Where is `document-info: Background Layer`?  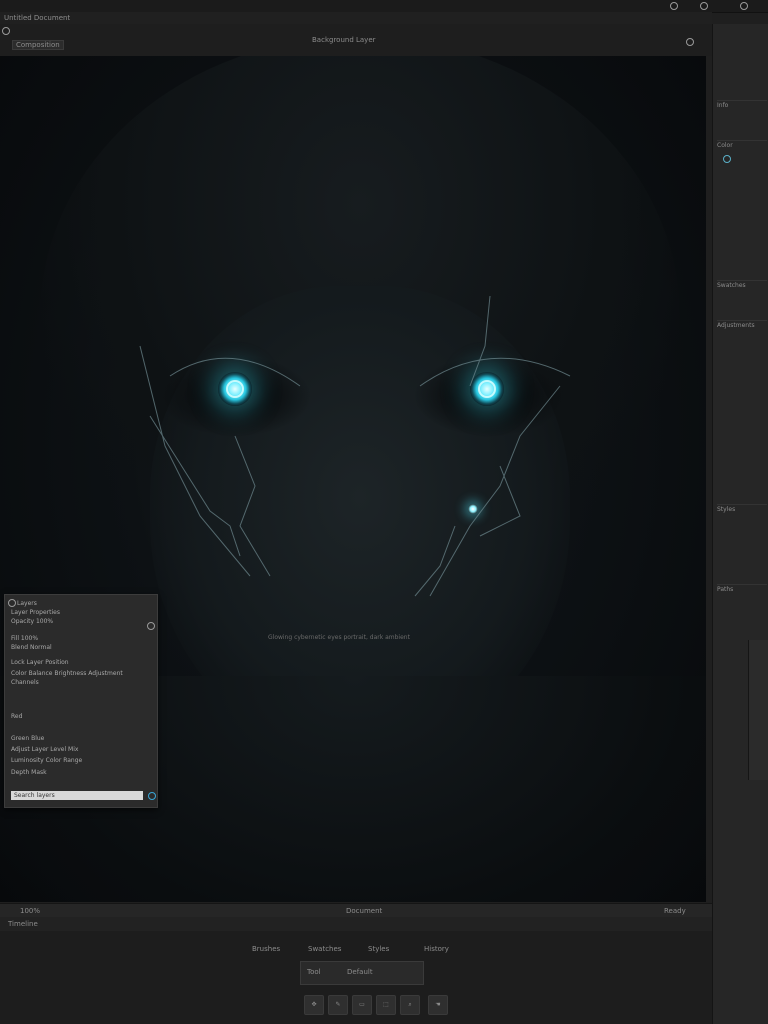
document-info: Background Layer is located at coordinates (344, 40).